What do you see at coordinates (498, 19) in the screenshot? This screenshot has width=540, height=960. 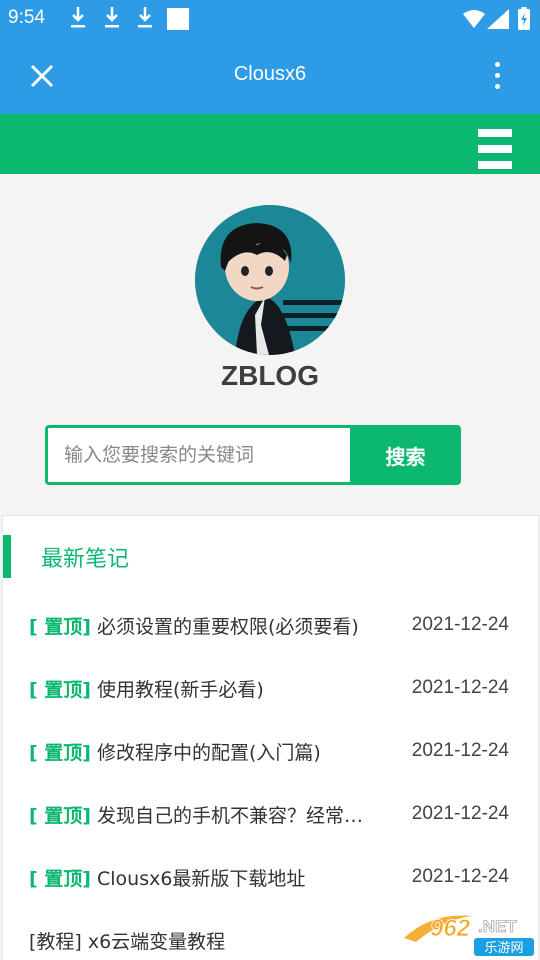 I see `signal-icon` at bounding box center [498, 19].